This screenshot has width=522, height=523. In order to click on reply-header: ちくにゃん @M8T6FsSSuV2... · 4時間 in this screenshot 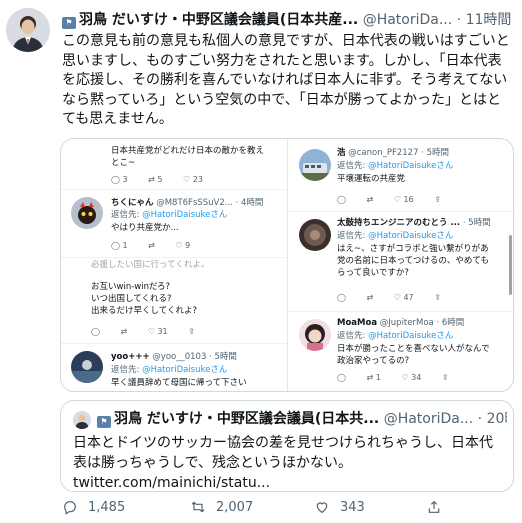, I will do `click(187, 203)`.